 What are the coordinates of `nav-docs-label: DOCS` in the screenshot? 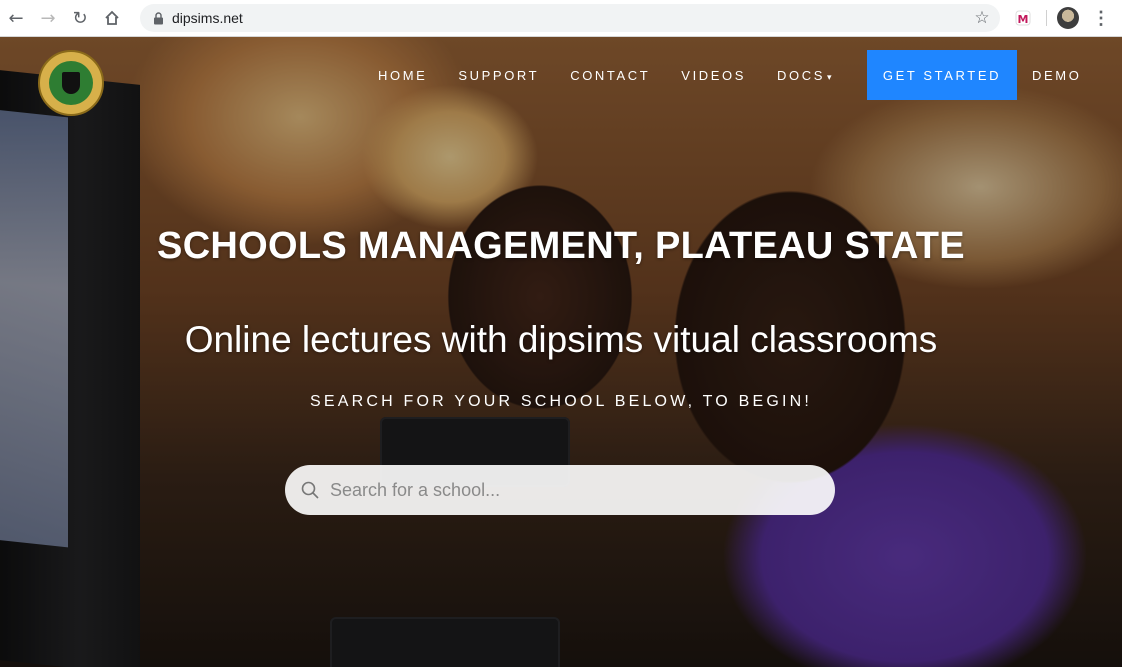 It's located at (801, 75).